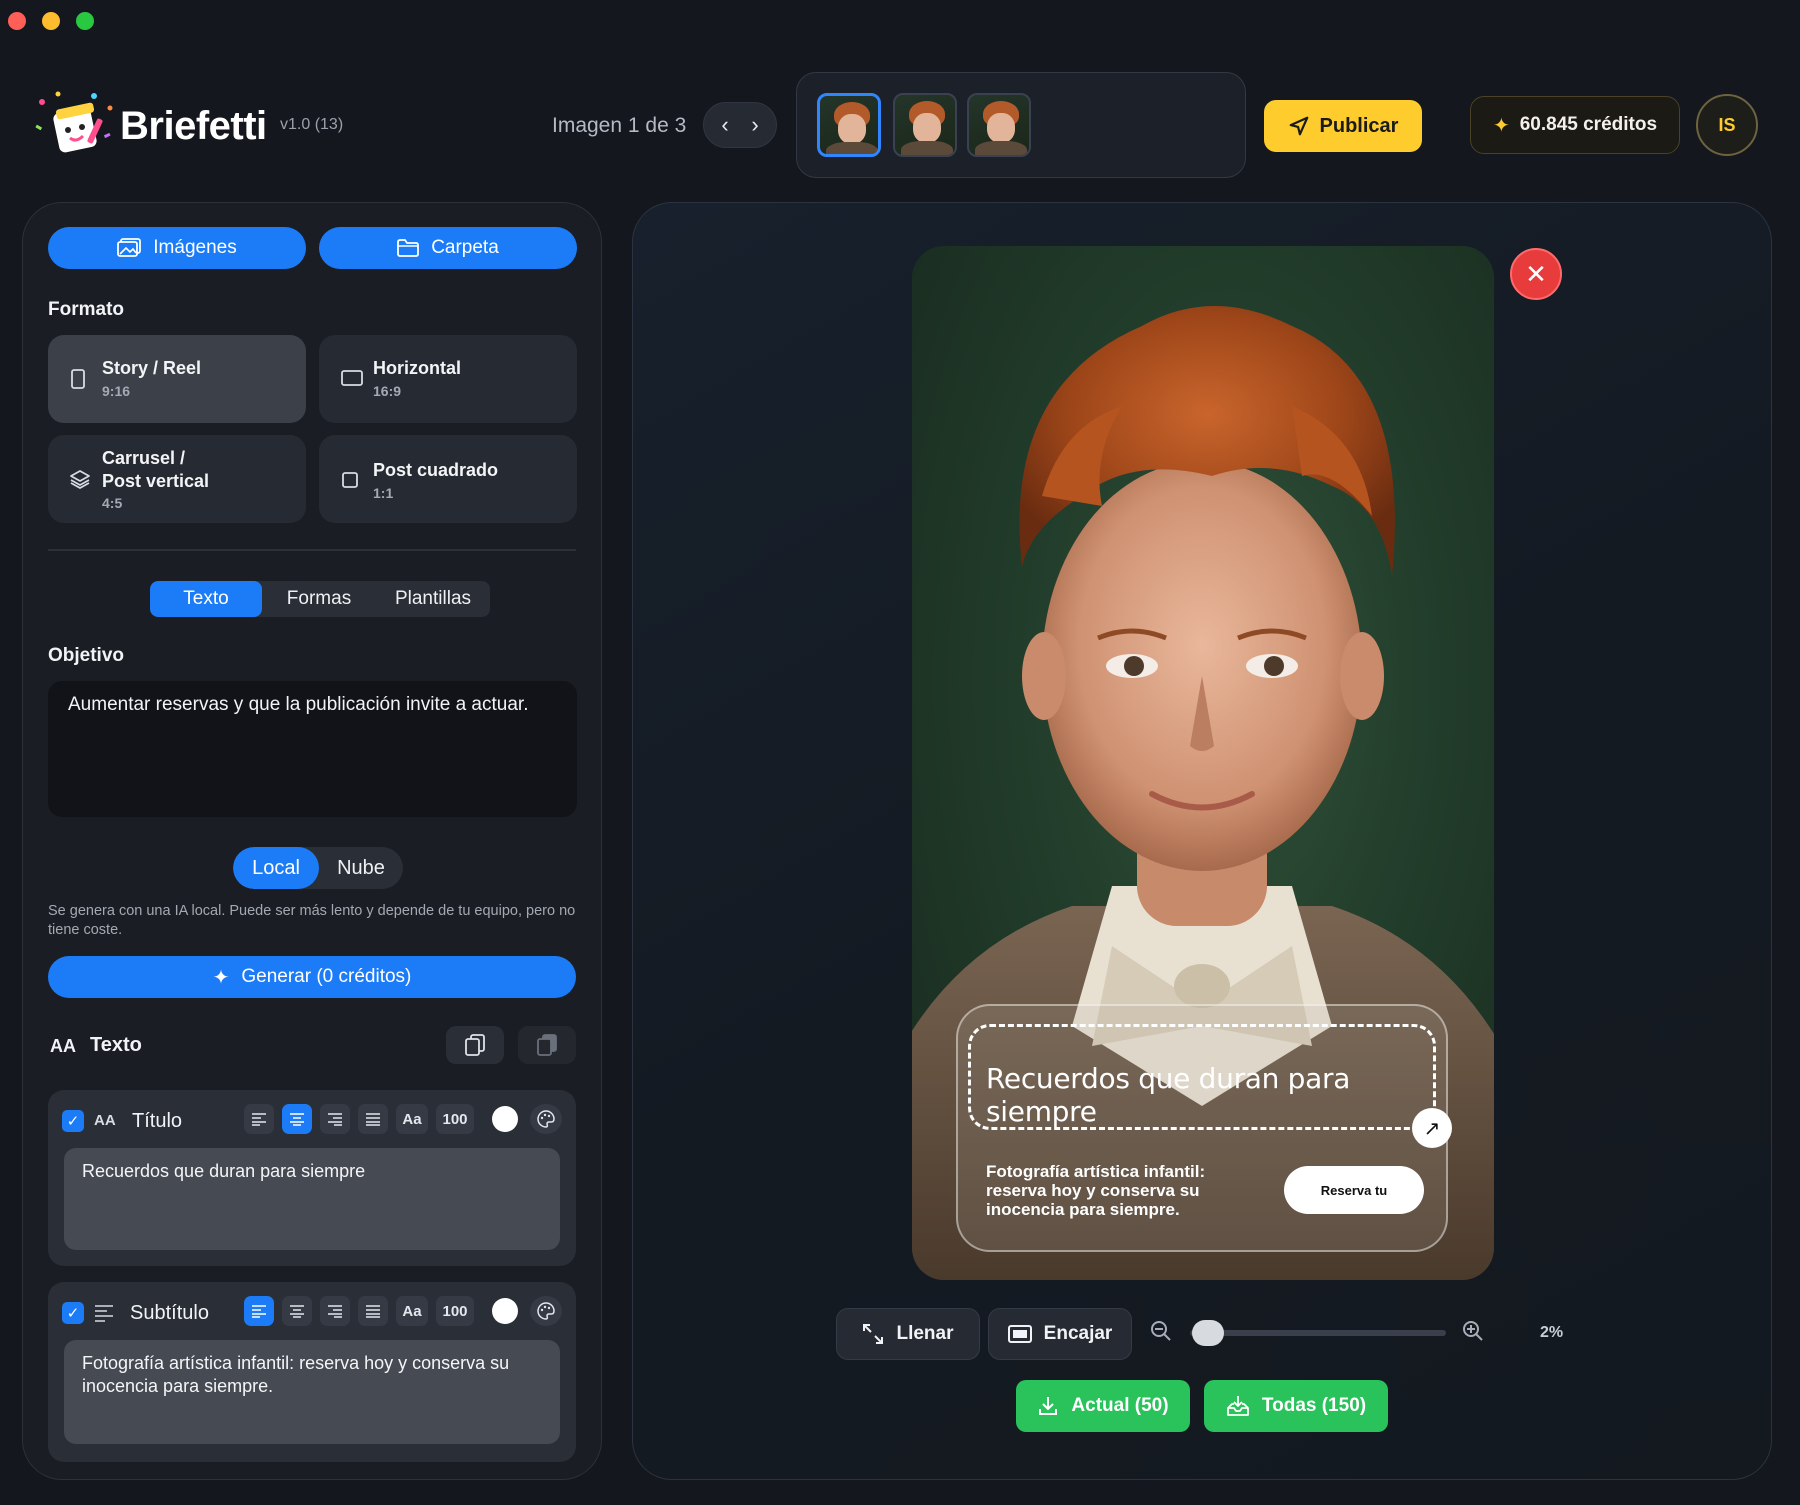 This screenshot has height=1505, width=1800. What do you see at coordinates (1552, 1332) in the screenshot?
I see `zoom-value: 2%` at bounding box center [1552, 1332].